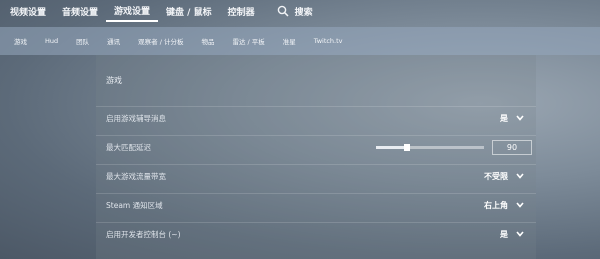  Describe the element at coordinates (207, 41) in the screenshot. I see `subtab-items: 物品` at that location.